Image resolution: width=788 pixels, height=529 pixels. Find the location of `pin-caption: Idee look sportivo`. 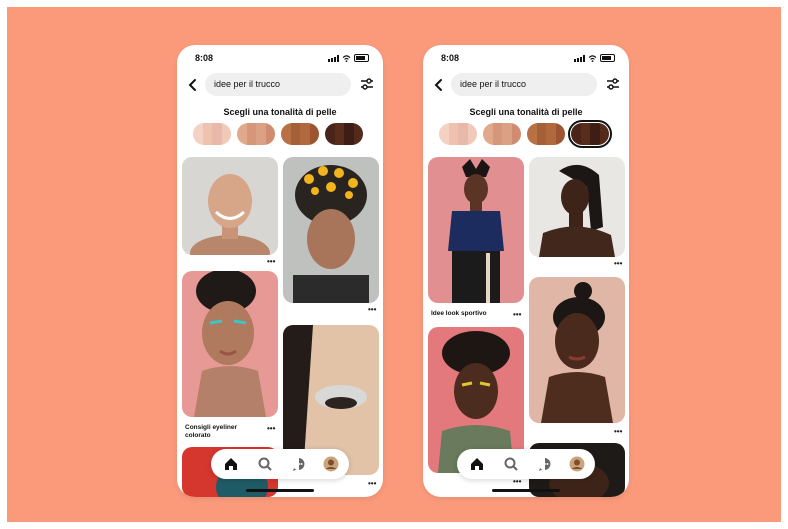

pin-caption: Idee look sportivo is located at coordinates (459, 313).